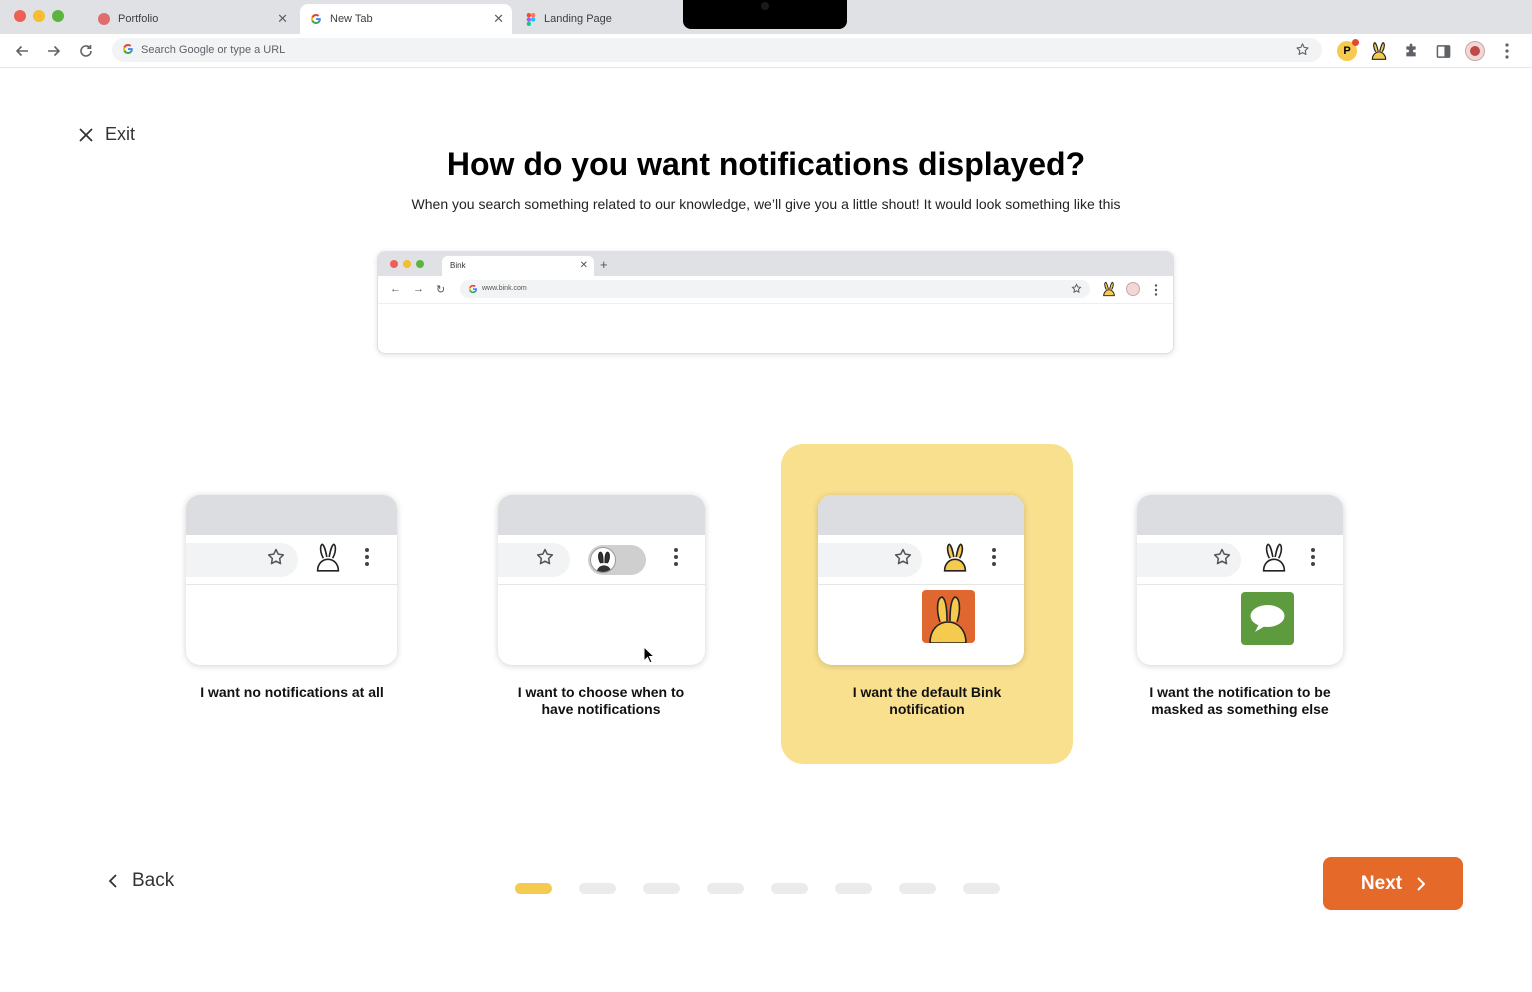 The width and height of the screenshot is (1532, 992). I want to click on notification-preview: Bink ✕ + ← → ↻ www.bink.com, so click(775, 302).